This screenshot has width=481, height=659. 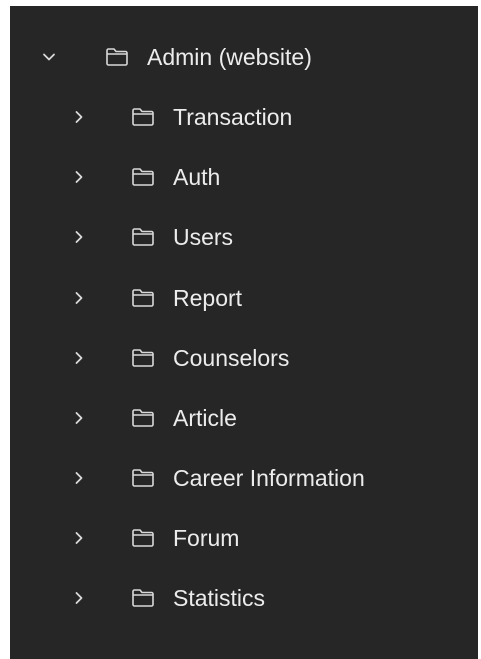 I want to click on tree-item-label: Statistics, so click(x=219, y=597).